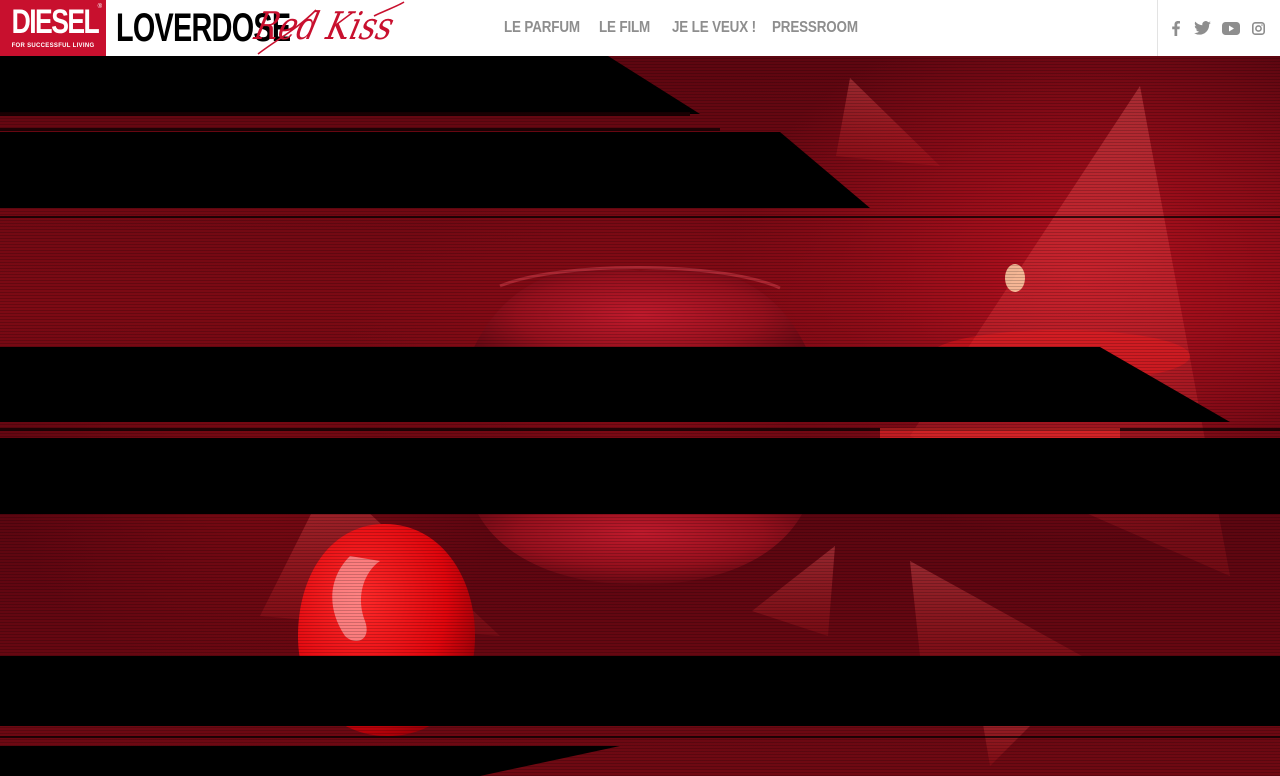 The height and width of the screenshot is (776, 1280). I want to click on facebook-icon, so click(1176, 28).